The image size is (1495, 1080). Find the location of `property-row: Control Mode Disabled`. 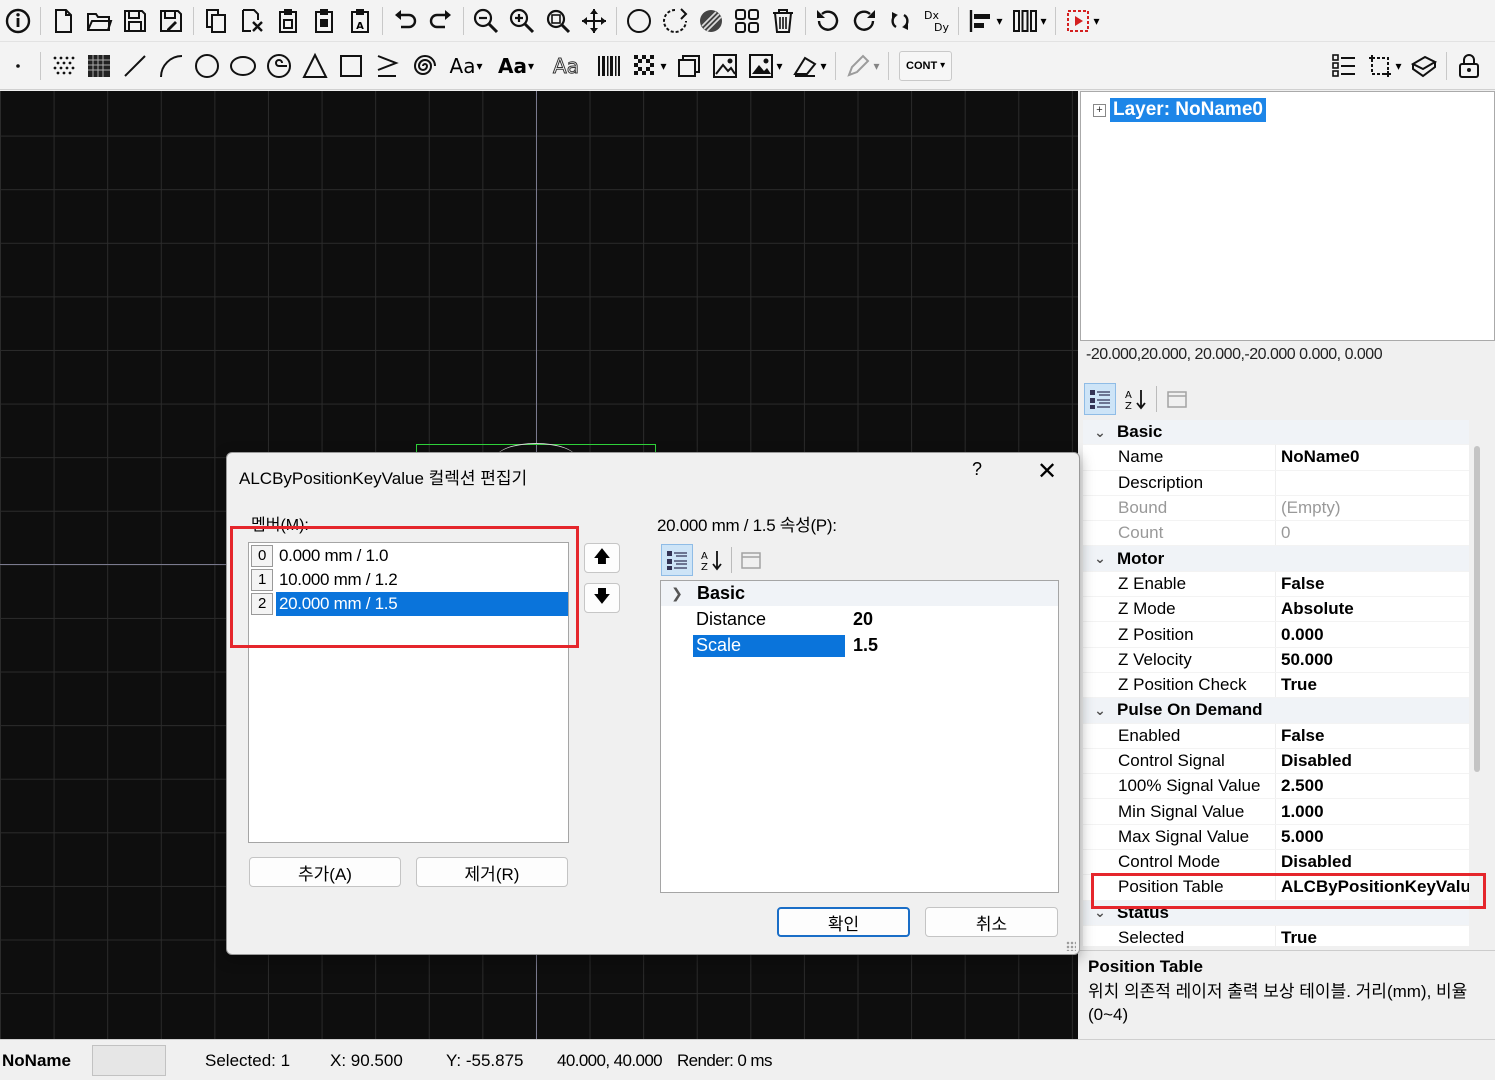

property-row: Control Mode Disabled is located at coordinates (1276, 863).